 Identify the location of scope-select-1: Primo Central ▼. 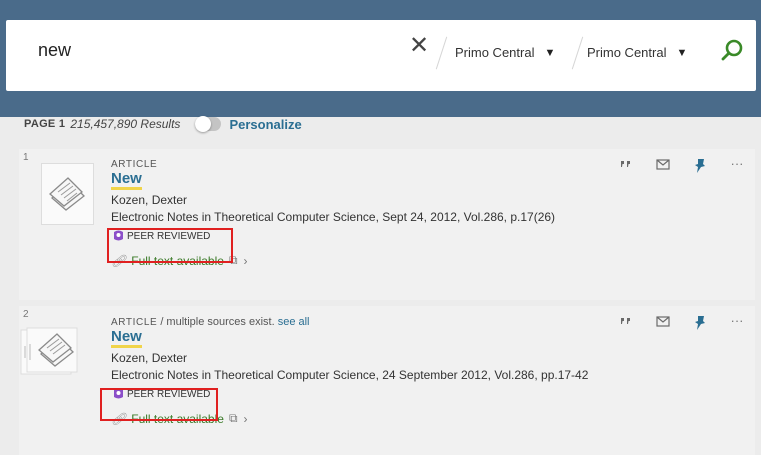
(505, 52).